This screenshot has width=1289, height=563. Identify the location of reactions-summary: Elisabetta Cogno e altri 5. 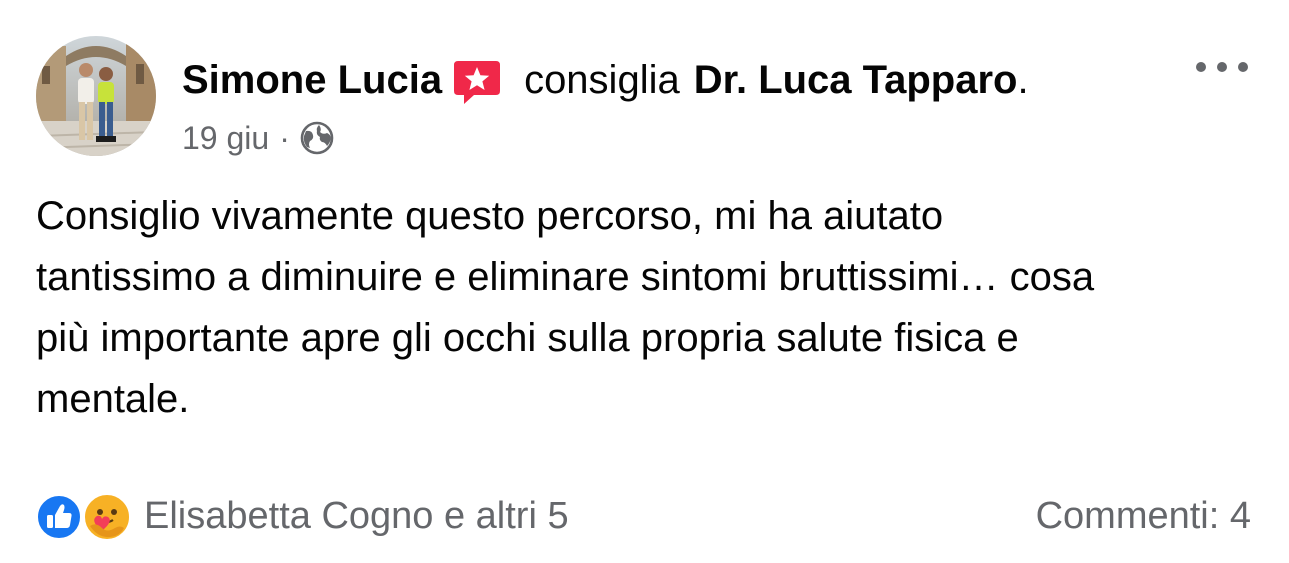
(302, 516).